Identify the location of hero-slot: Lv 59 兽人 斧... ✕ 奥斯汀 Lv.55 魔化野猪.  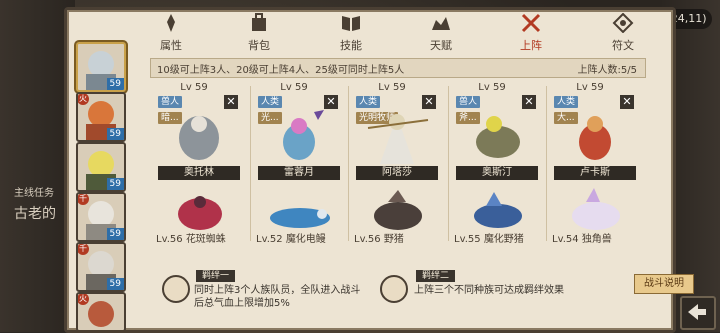
(500, 162).